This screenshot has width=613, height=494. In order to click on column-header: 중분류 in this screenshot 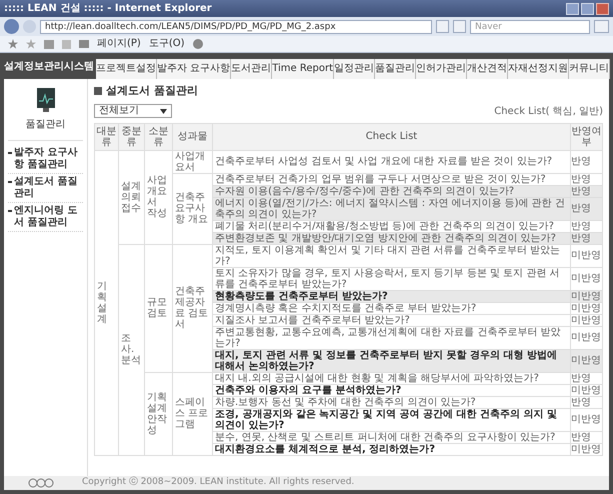, I will do `click(131, 136)`.